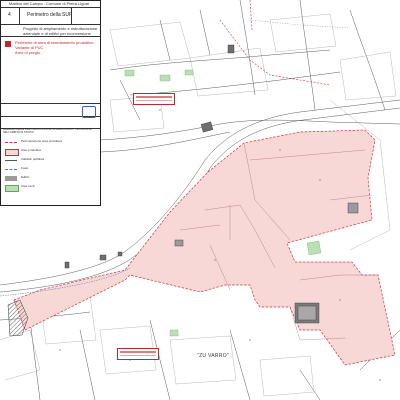  What do you see at coordinates (52, 179) in the screenshot?
I see `legend-item-4: Edifici` at bounding box center [52, 179].